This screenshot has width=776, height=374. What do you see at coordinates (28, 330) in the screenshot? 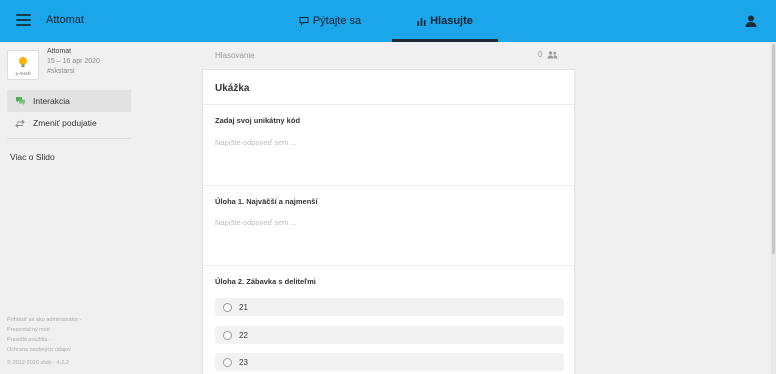
I see `footer-presentation-mode-link: Prezentačný mód` at bounding box center [28, 330].